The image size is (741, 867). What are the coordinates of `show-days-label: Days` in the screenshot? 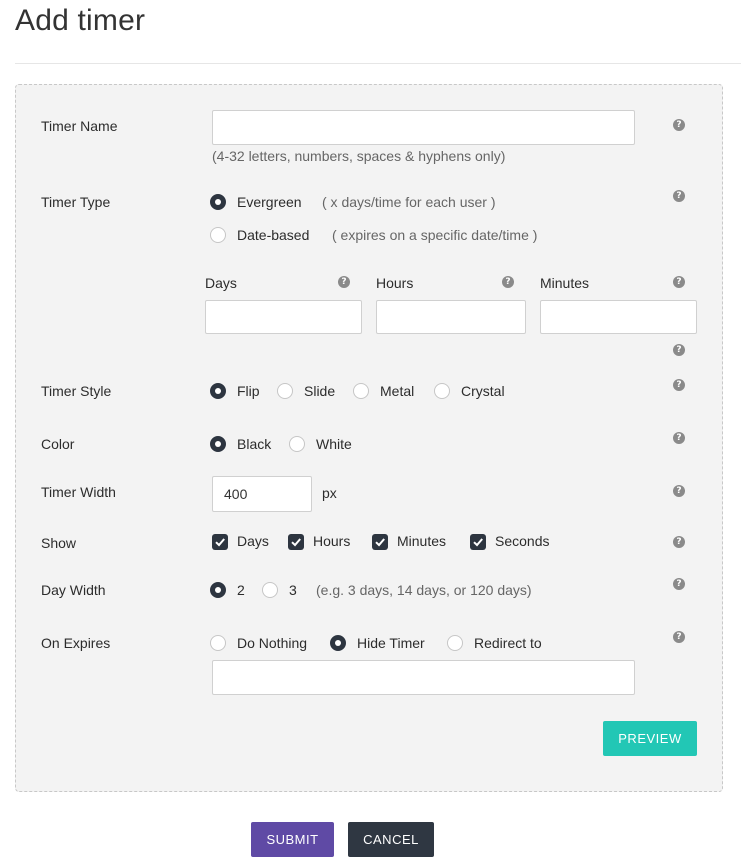 It's located at (253, 541).